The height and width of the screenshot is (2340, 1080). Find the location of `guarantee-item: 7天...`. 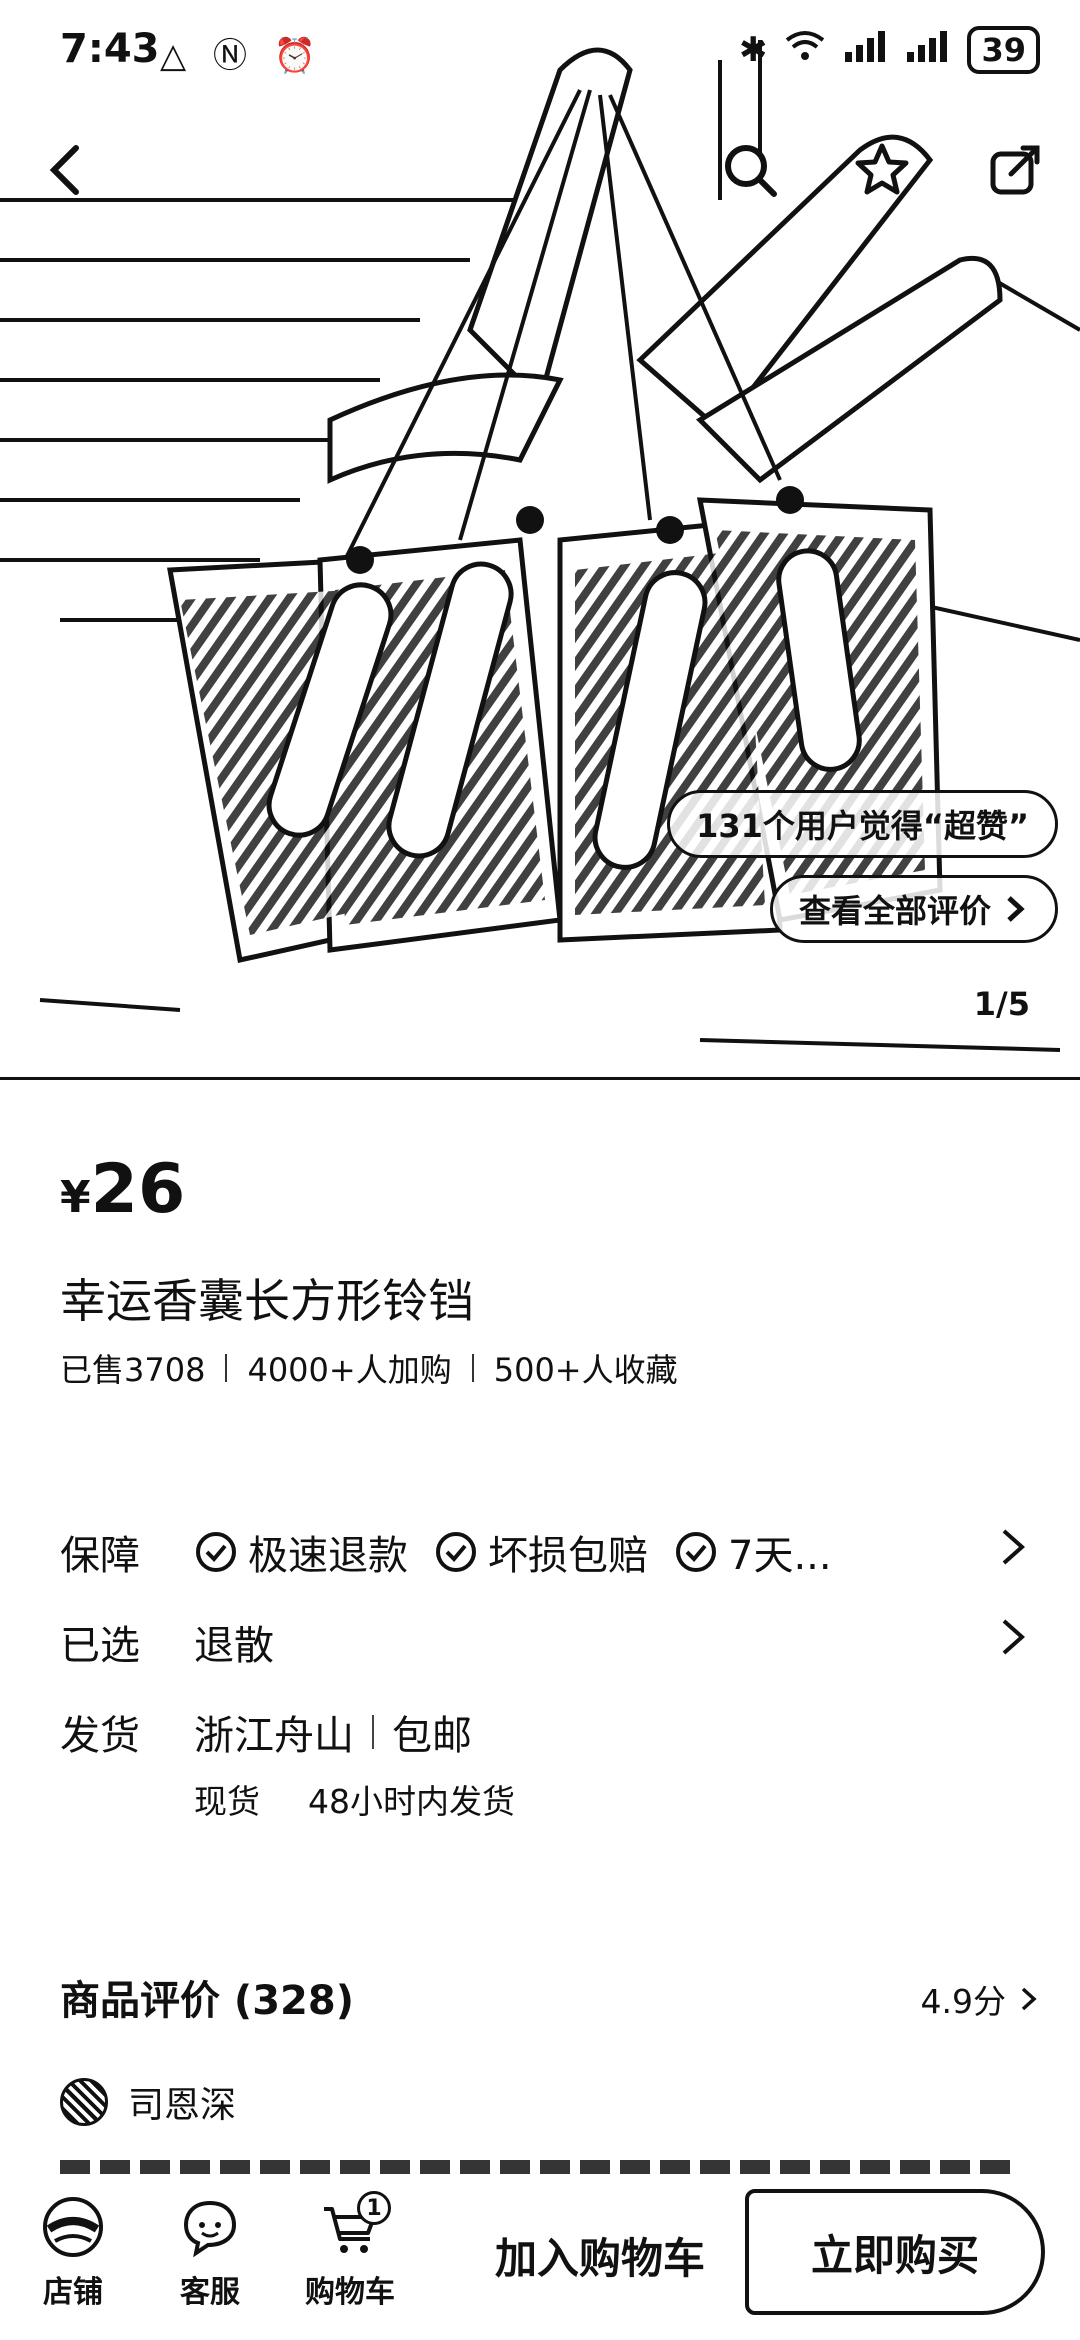

guarantee-item: 7天... is located at coordinates (753, 1552).